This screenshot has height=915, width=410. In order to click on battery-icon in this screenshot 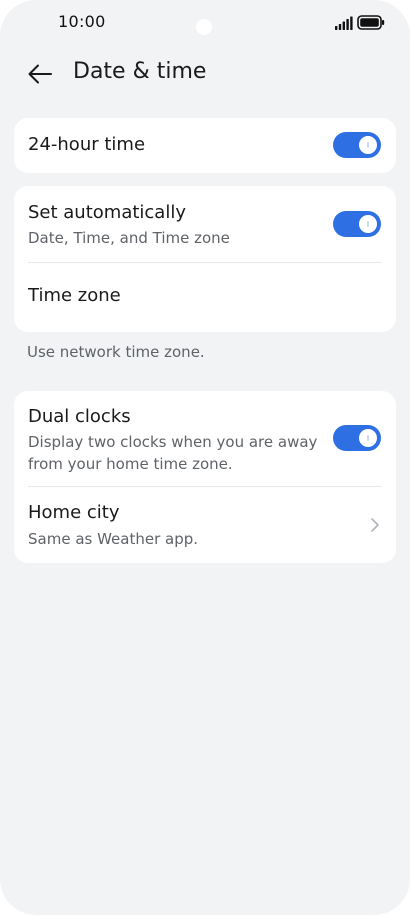, I will do `click(371, 22)`.